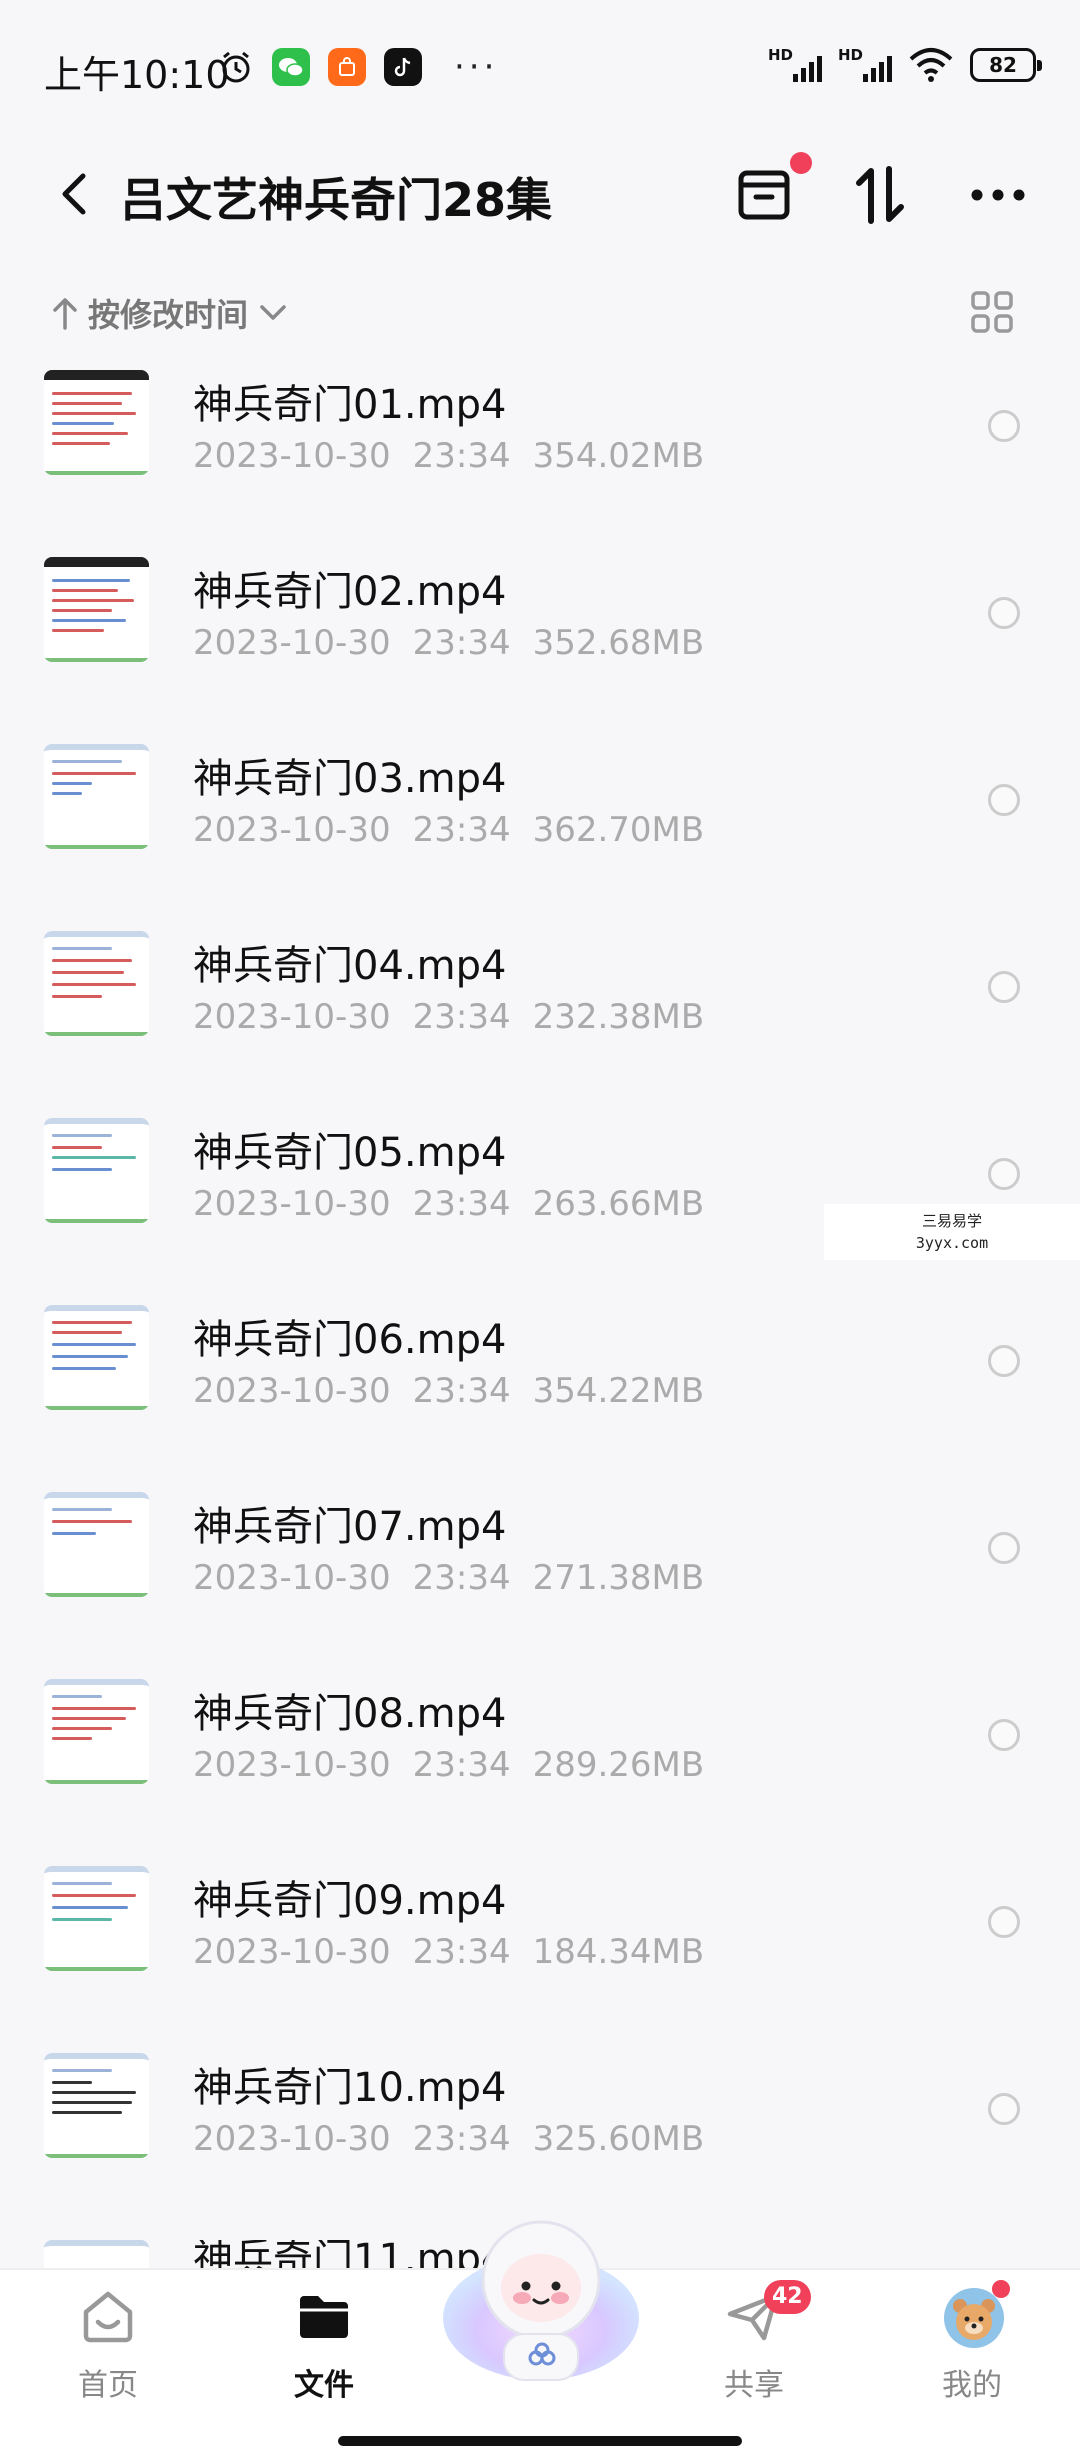  I want to click on sort-button, so click(880, 195).